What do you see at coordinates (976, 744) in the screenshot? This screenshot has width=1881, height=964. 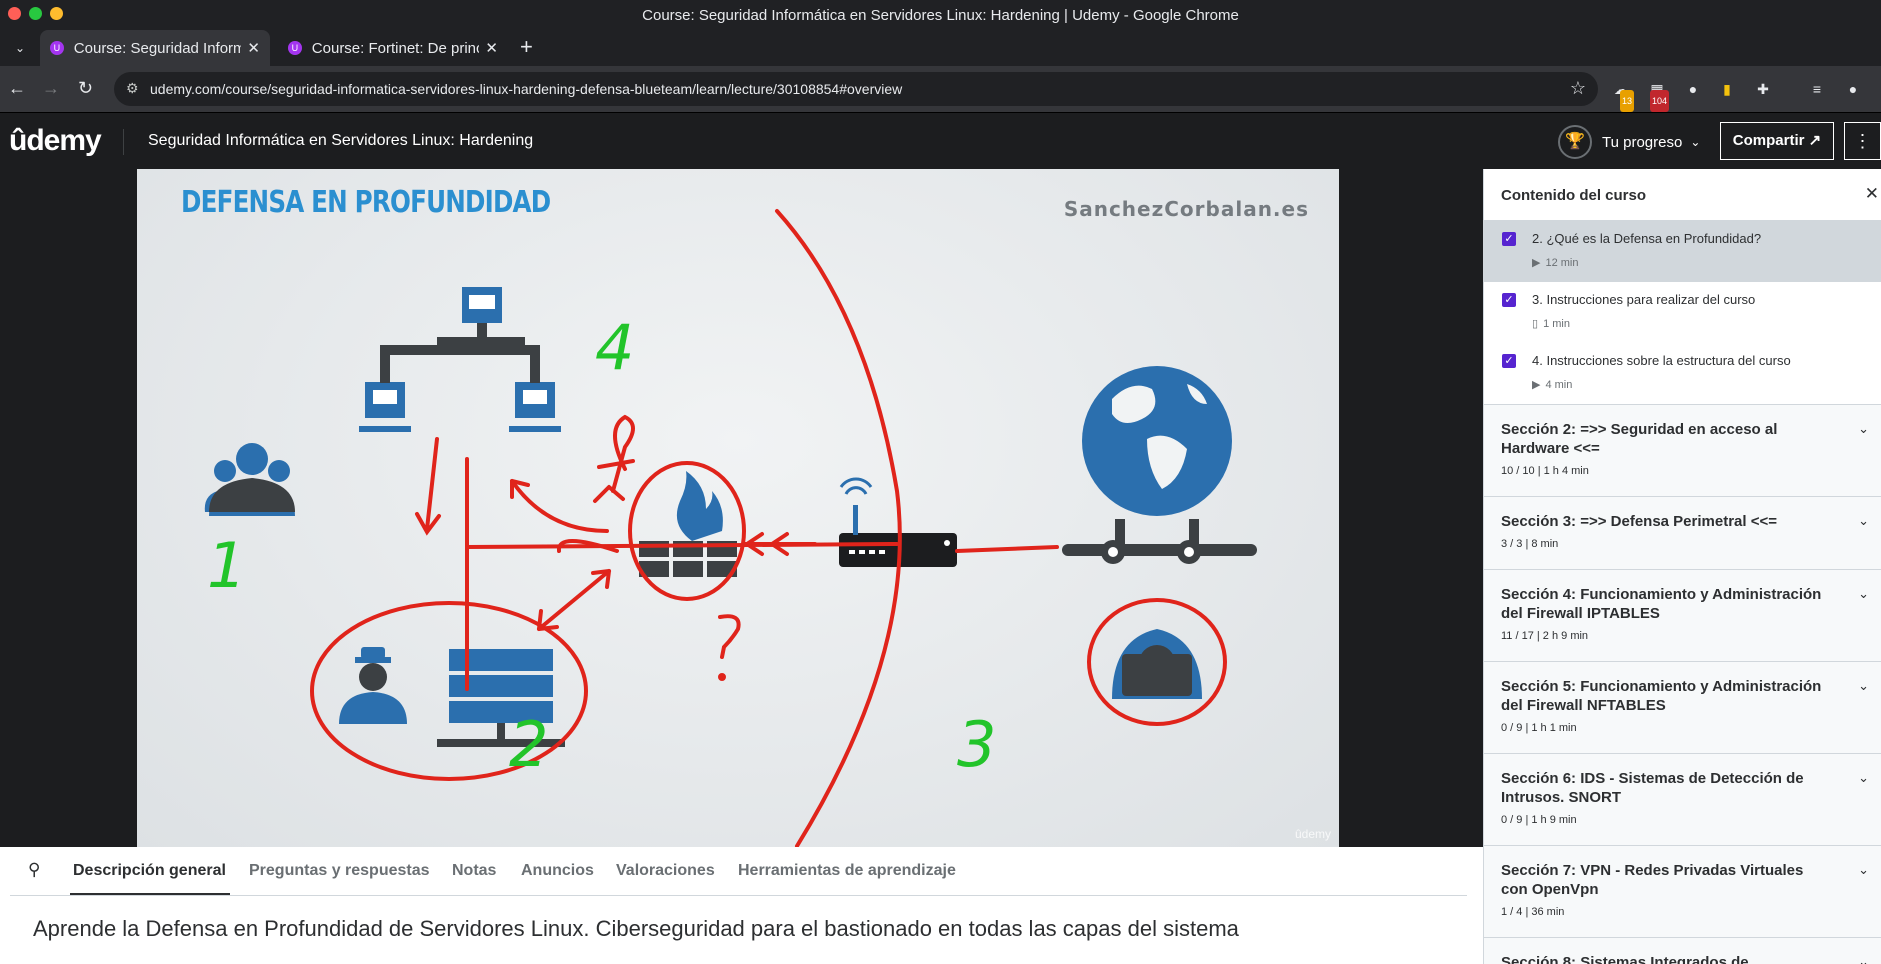 I see `annotation-3: 3` at bounding box center [976, 744].